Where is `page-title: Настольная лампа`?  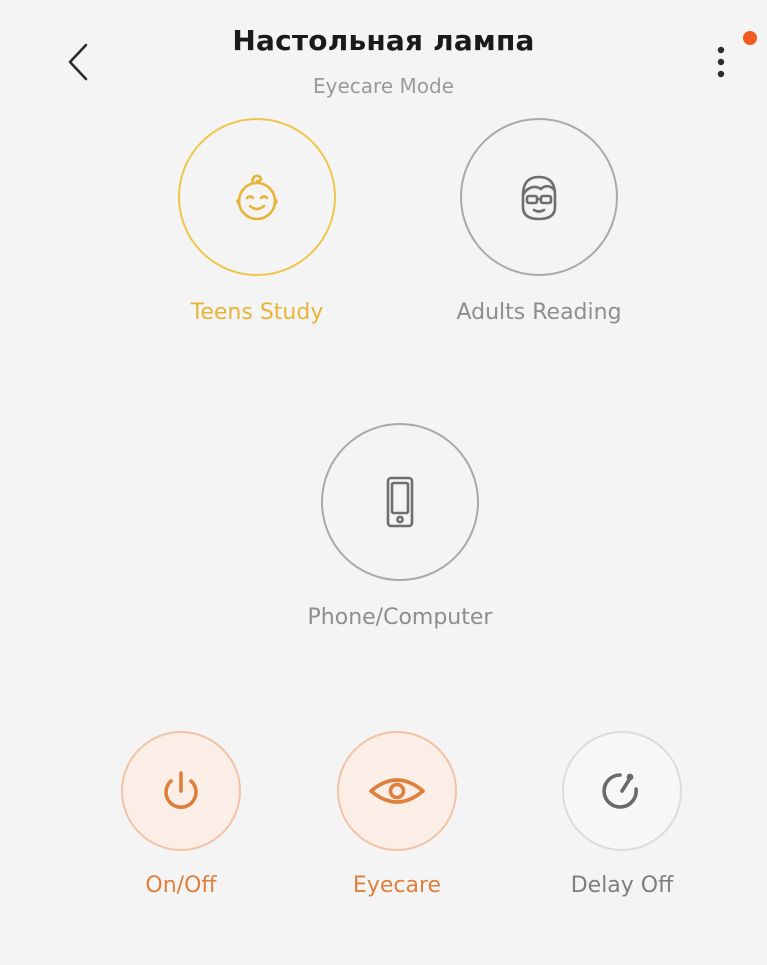 page-title: Настольная лампа is located at coordinates (383, 40).